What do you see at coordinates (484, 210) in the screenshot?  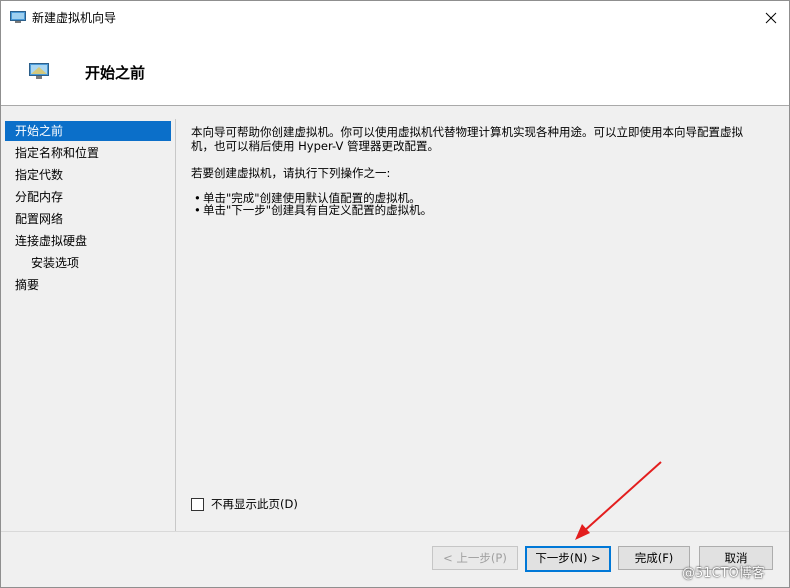 I see `list-item: 单击"下一步"创建具有自定义配置的虚拟机。` at bounding box center [484, 210].